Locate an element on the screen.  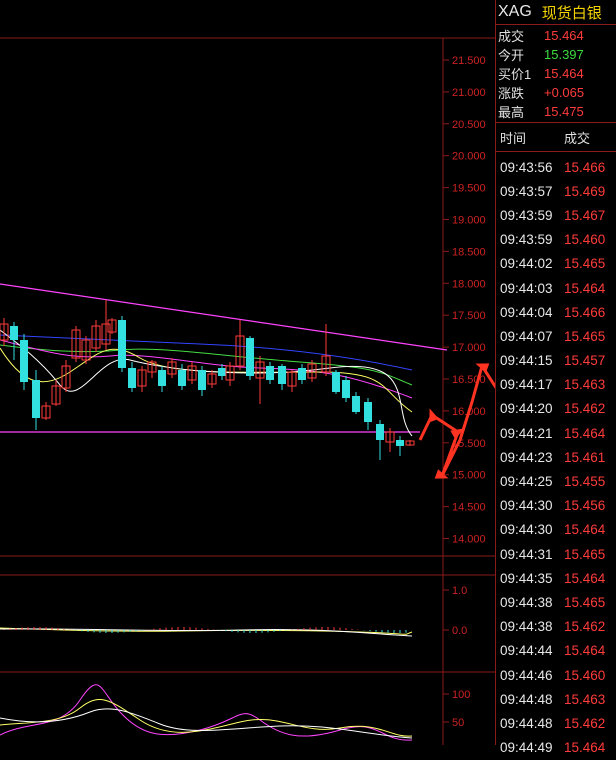
tick-price: 15.469 is located at coordinates (585, 191).